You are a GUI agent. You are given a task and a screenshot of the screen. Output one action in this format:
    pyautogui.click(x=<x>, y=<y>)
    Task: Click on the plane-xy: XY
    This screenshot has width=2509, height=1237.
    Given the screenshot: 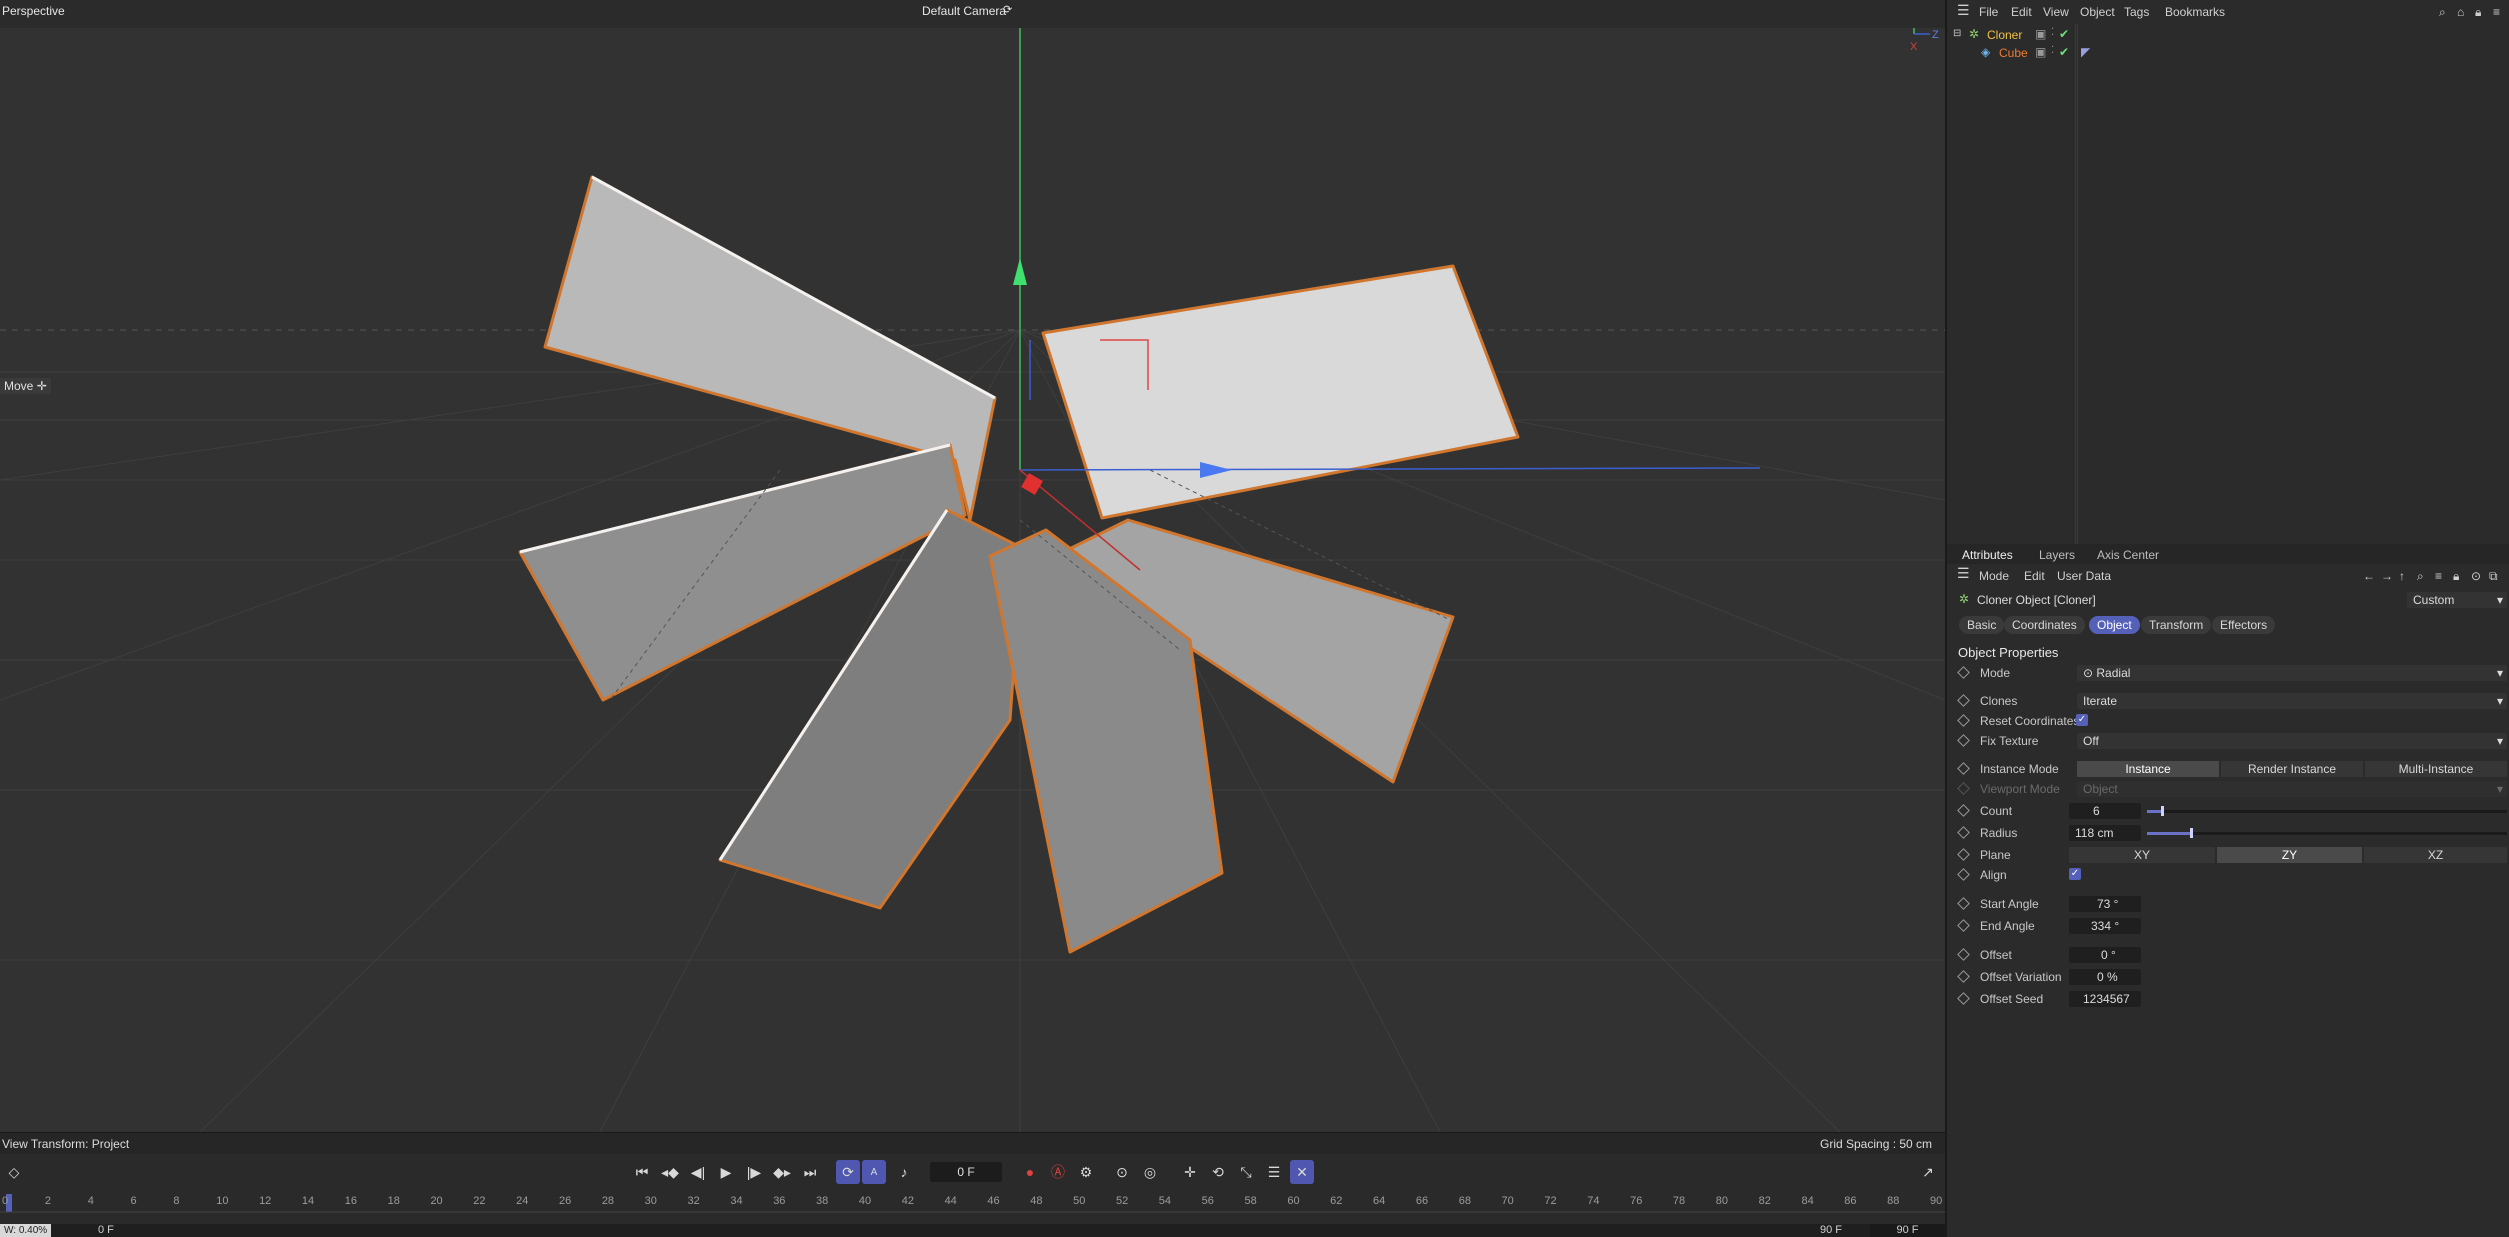 What is the action you would take?
    pyautogui.click(x=2142, y=855)
    